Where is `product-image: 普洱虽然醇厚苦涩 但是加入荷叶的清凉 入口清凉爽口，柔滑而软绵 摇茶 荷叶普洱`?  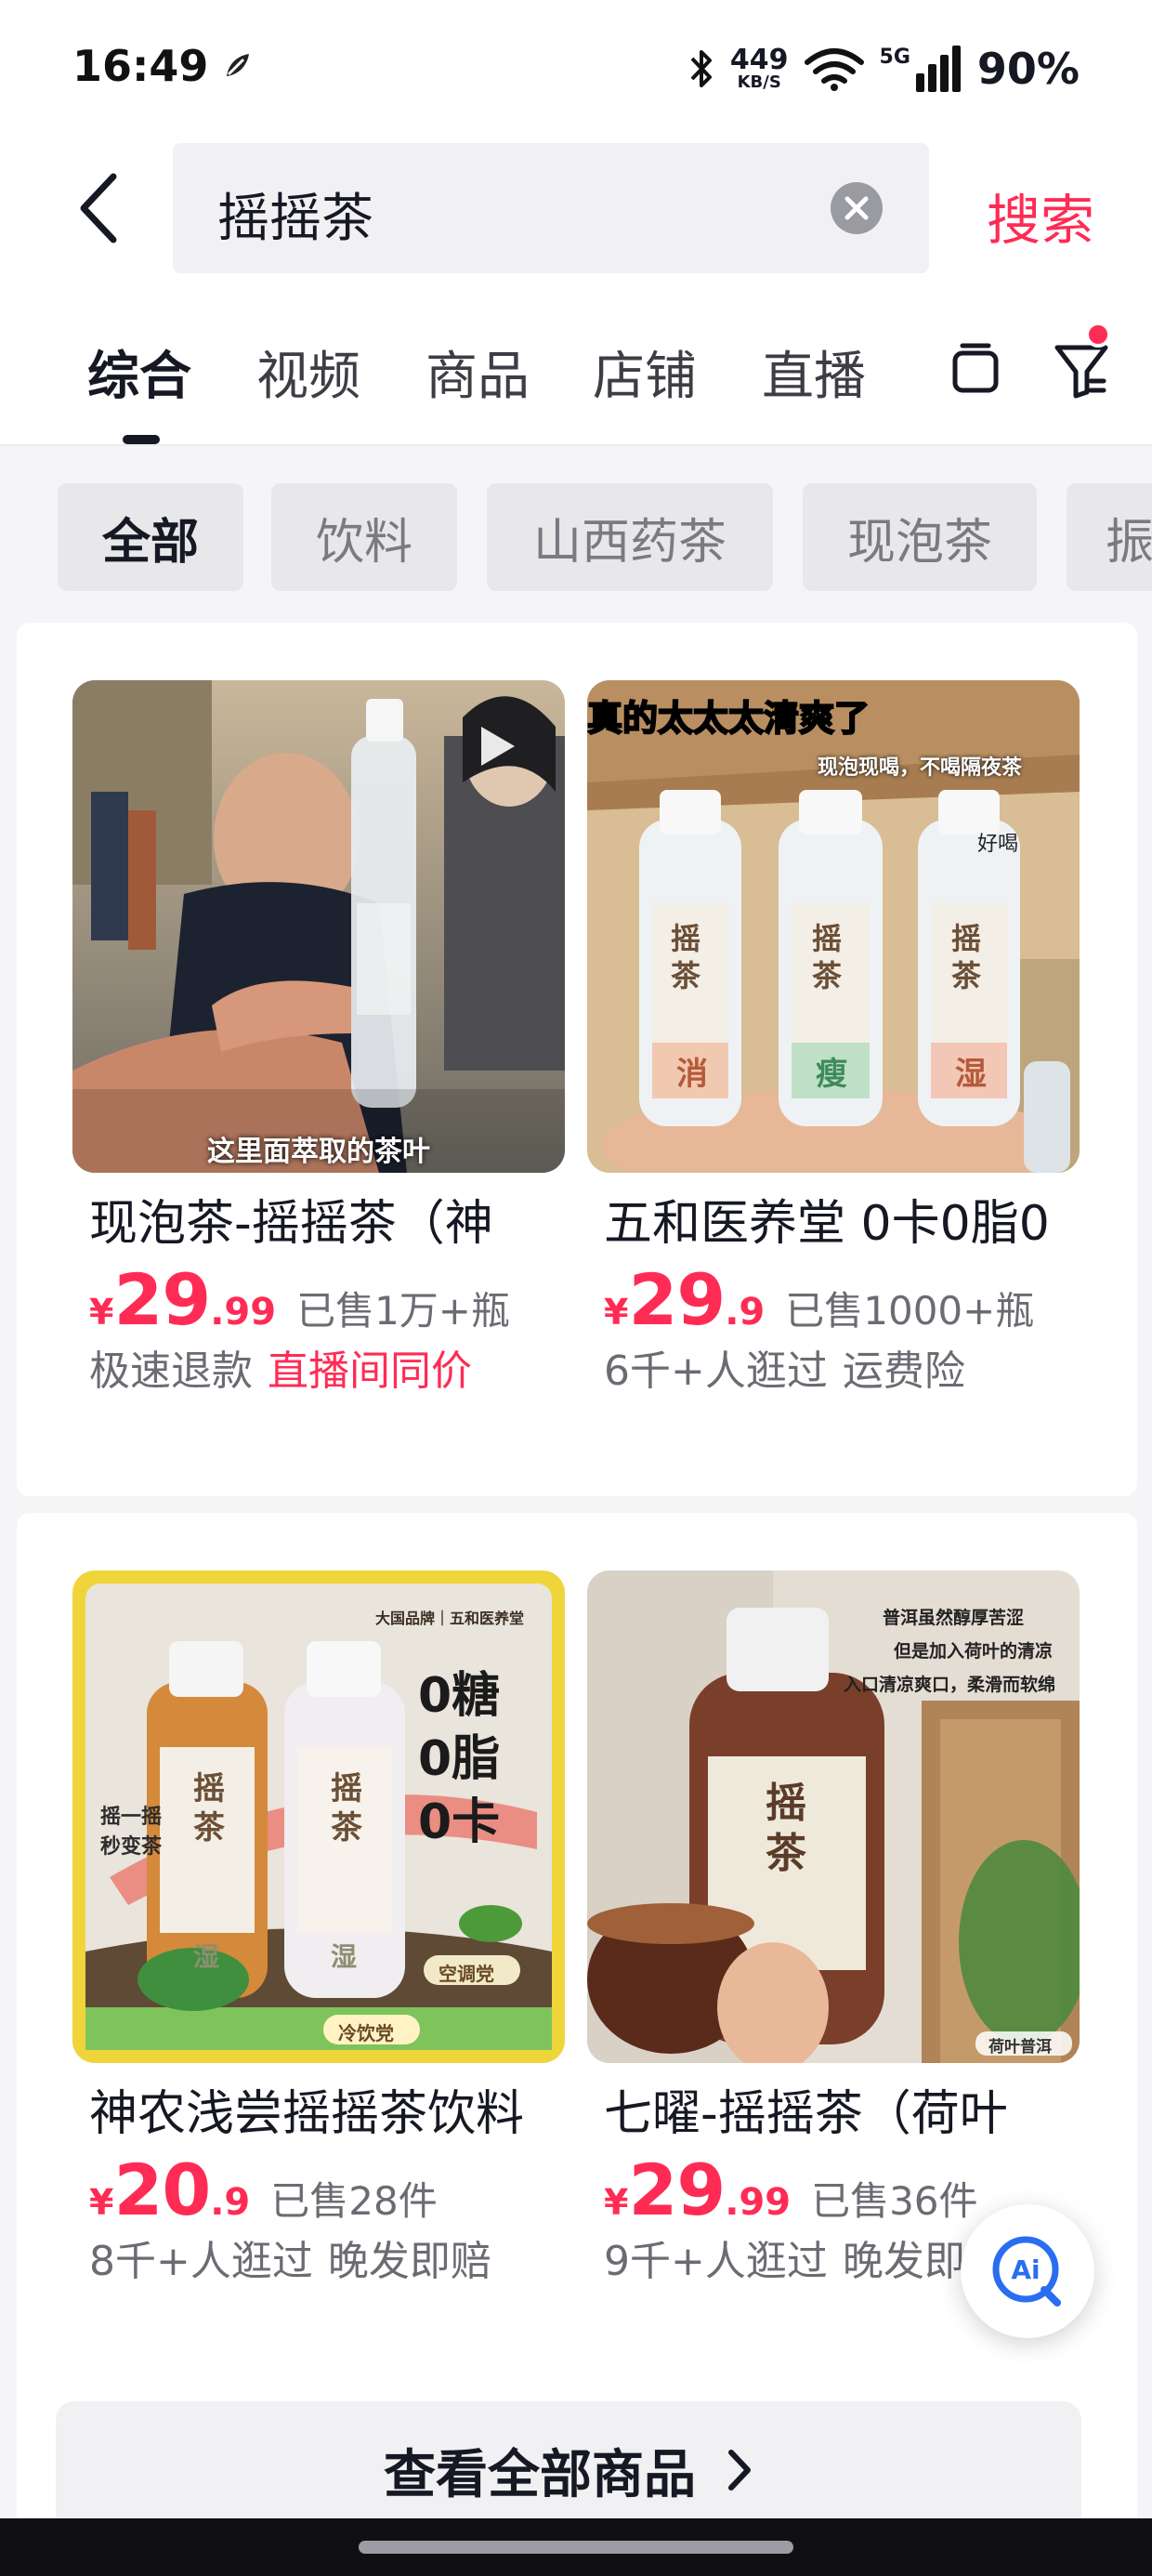
product-image: 普洱虽然醇厚苦涩 但是加入荷叶的清凉 入口清凉爽口，柔滑而软绵 摇茶 荷叶普洱 is located at coordinates (833, 1817).